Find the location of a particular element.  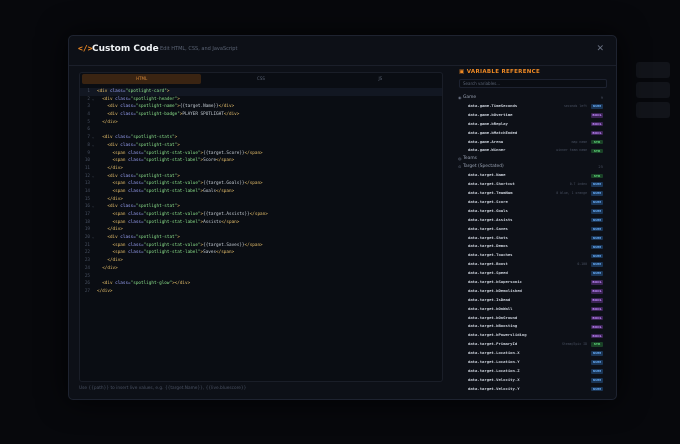

variable-item: data.target.Boost 0-100 NUM is located at coordinates (532, 264).